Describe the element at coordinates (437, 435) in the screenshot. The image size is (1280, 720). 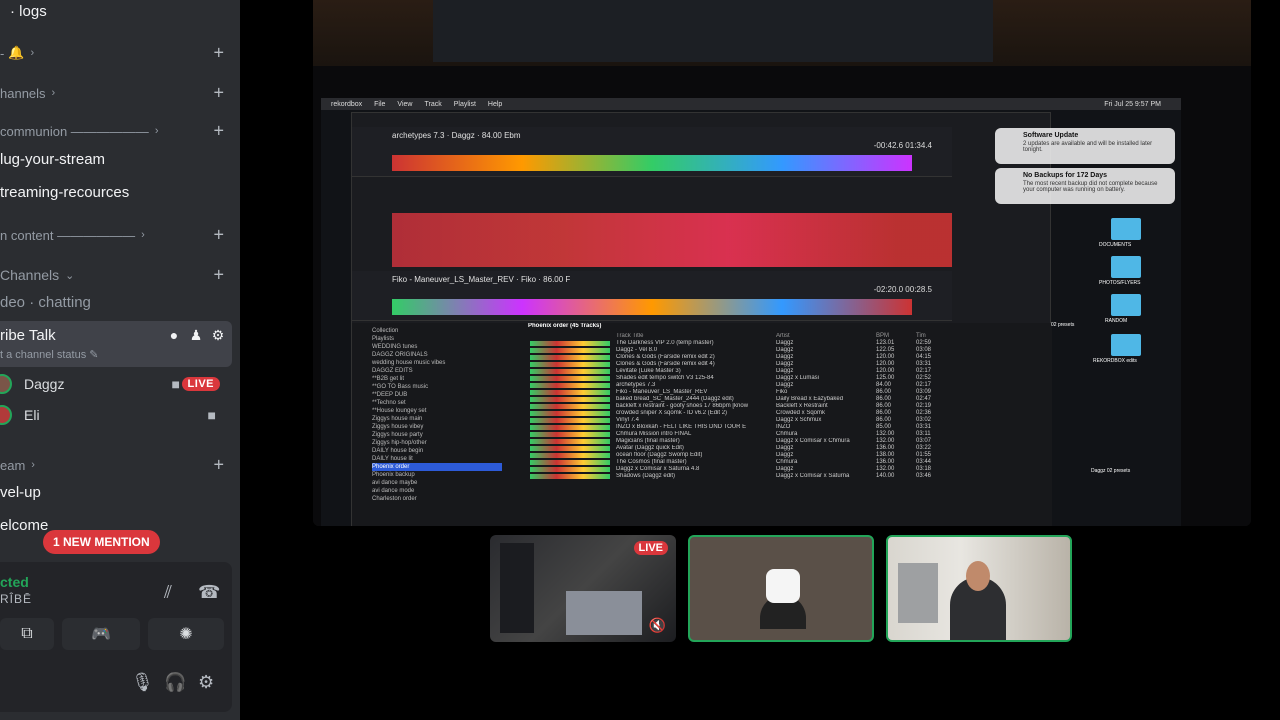
I see `playlist-tree-item: Ziggys house party` at that location.